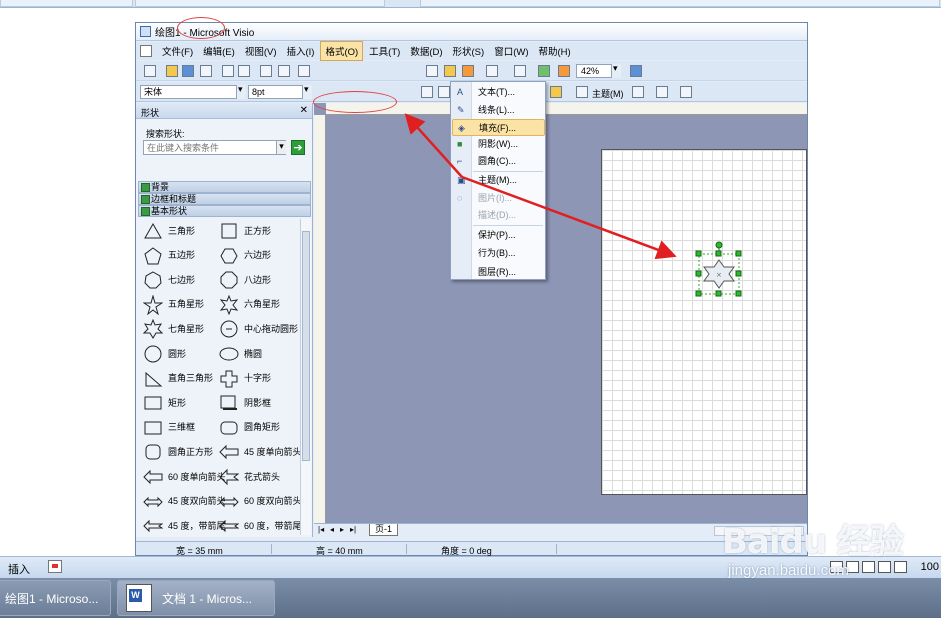 The height and width of the screenshot is (618, 941). What do you see at coordinates (556, 92) in the screenshot?
I see `fill-color-icon` at bounding box center [556, 92].